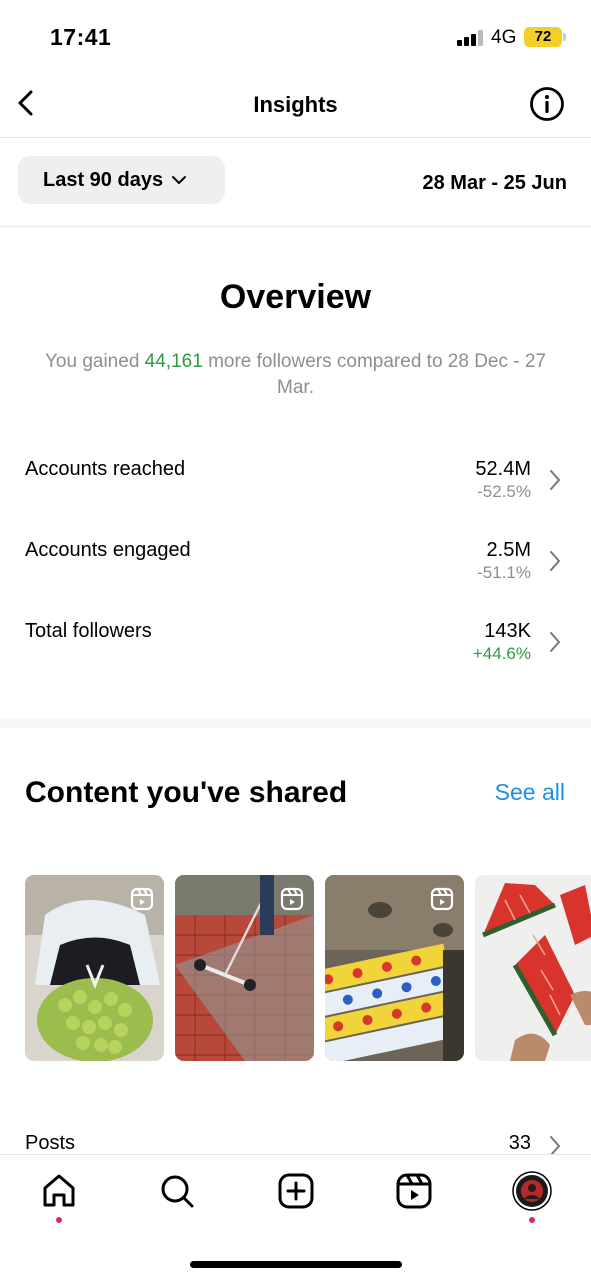  I want to click on thumbnail-image, so click(533, 968).